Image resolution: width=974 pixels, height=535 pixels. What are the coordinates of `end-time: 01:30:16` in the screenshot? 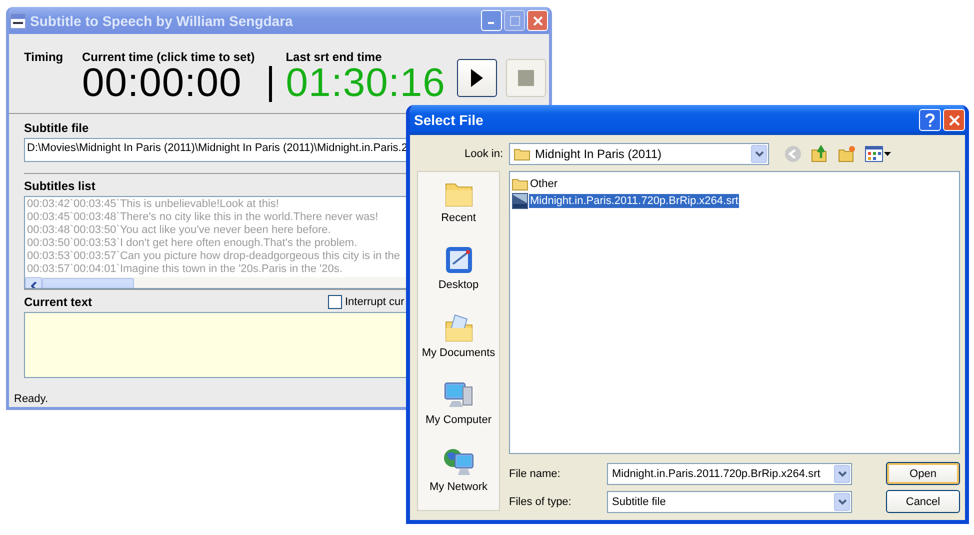 It's located at (366, 83).